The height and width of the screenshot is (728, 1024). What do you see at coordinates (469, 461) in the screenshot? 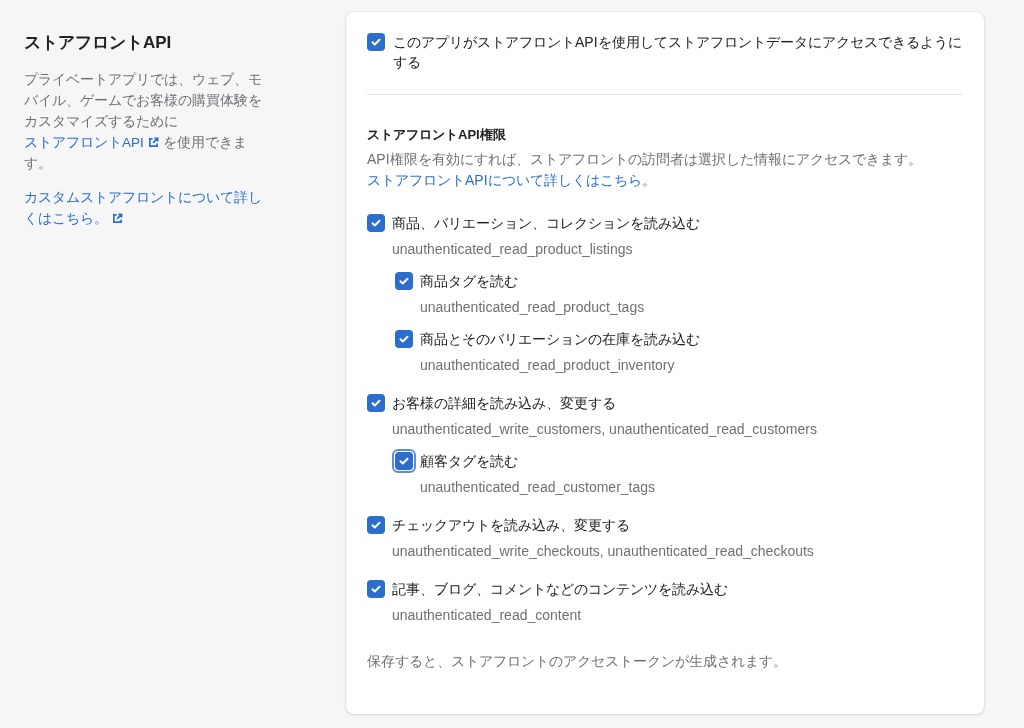
I see `permission-label: 顧客タグを読む` at bounding box center [469, 461].